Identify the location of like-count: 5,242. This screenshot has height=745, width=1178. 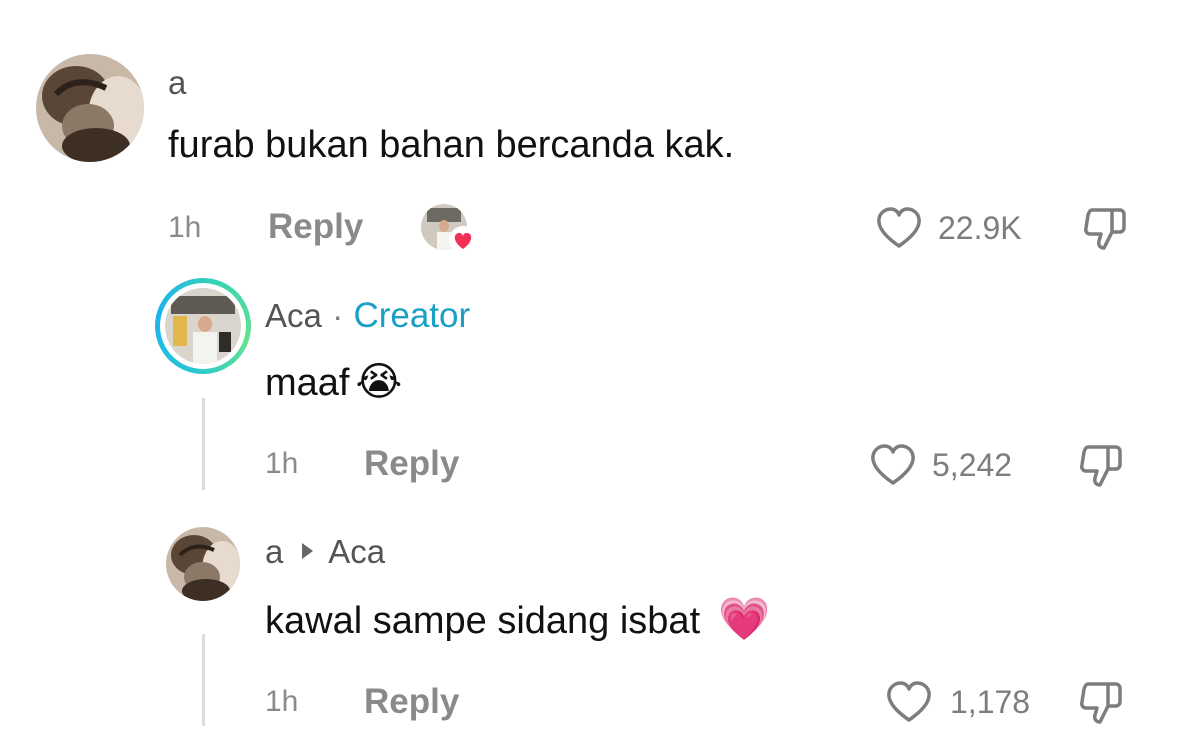
(972, 465).